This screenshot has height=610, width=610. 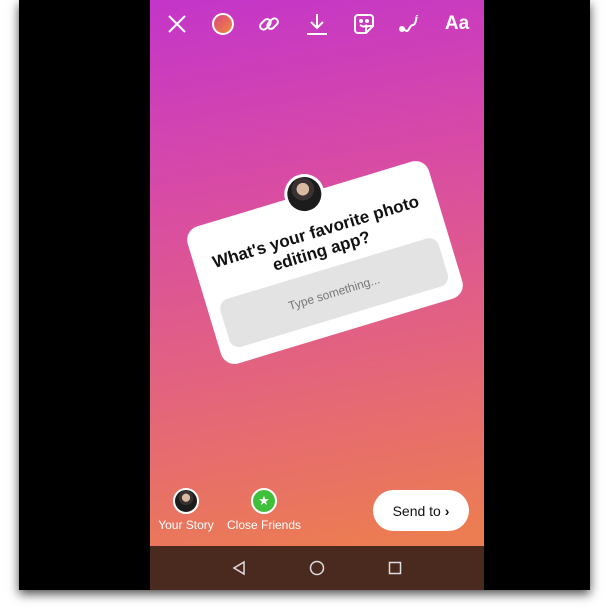 I want to click on send-to-label: Send to, so click(x=416, y=510).